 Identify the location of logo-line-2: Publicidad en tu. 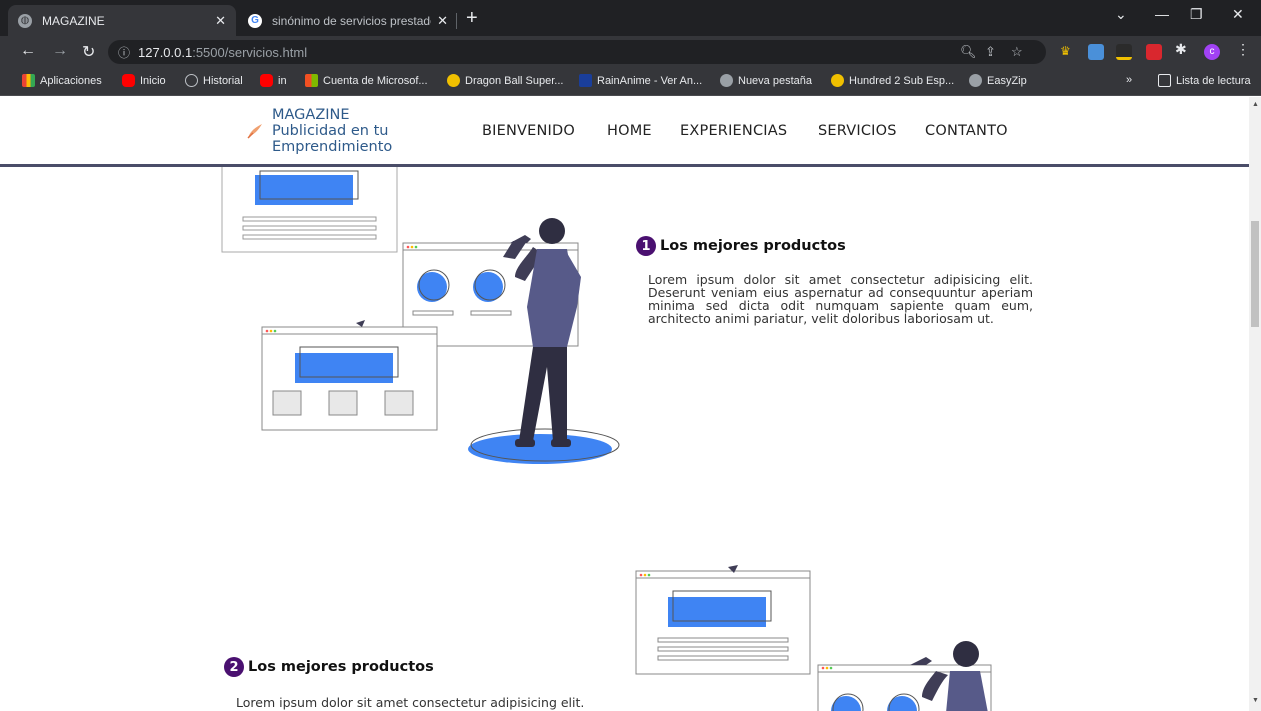
(330, 131).